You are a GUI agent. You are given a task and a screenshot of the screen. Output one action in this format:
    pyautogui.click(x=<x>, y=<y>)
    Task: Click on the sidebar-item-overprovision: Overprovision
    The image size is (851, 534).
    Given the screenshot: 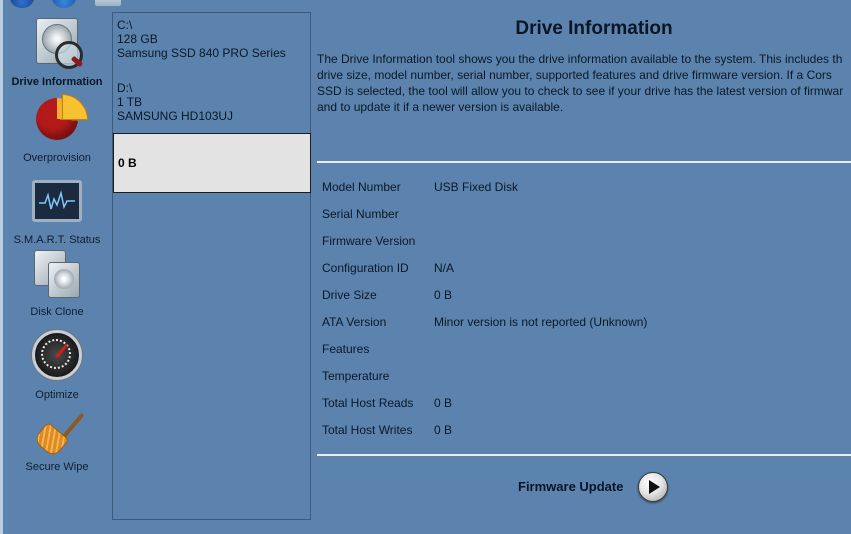 What is the action you would take?
    pyautogui.click(x=57, y=129)
    